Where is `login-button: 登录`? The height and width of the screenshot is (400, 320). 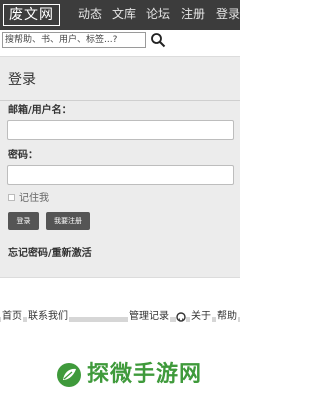 login-button: 登录 is located at coordinates (23, 221).